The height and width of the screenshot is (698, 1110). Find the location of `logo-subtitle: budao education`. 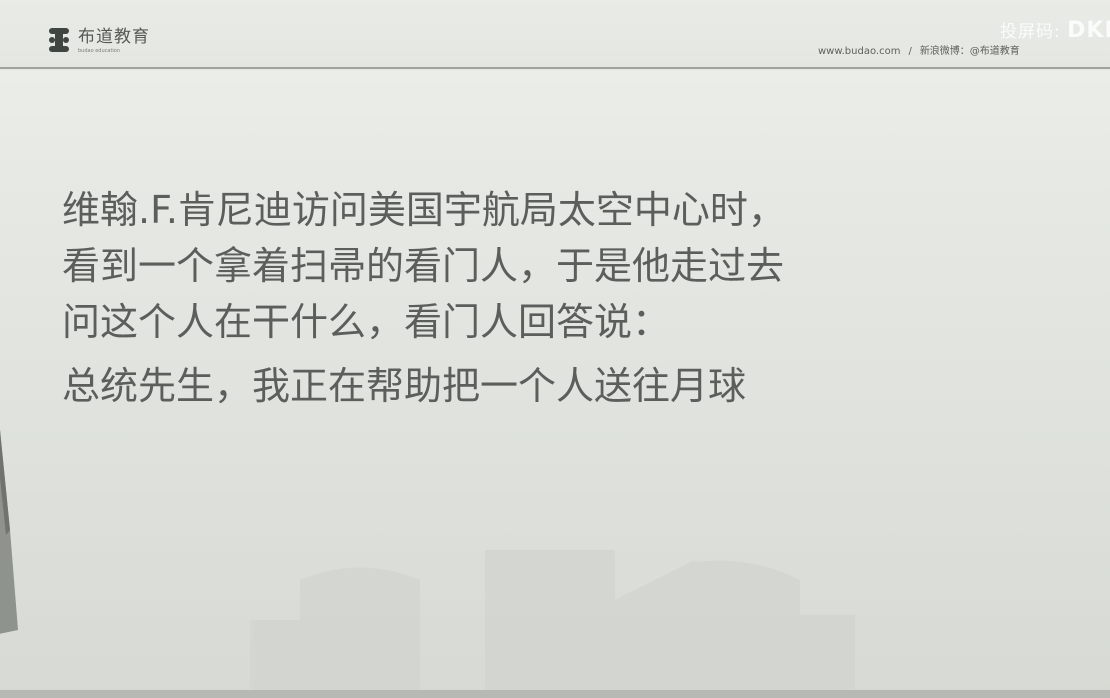

logo-subtitle: budao education is located at coordinates (99, 51).